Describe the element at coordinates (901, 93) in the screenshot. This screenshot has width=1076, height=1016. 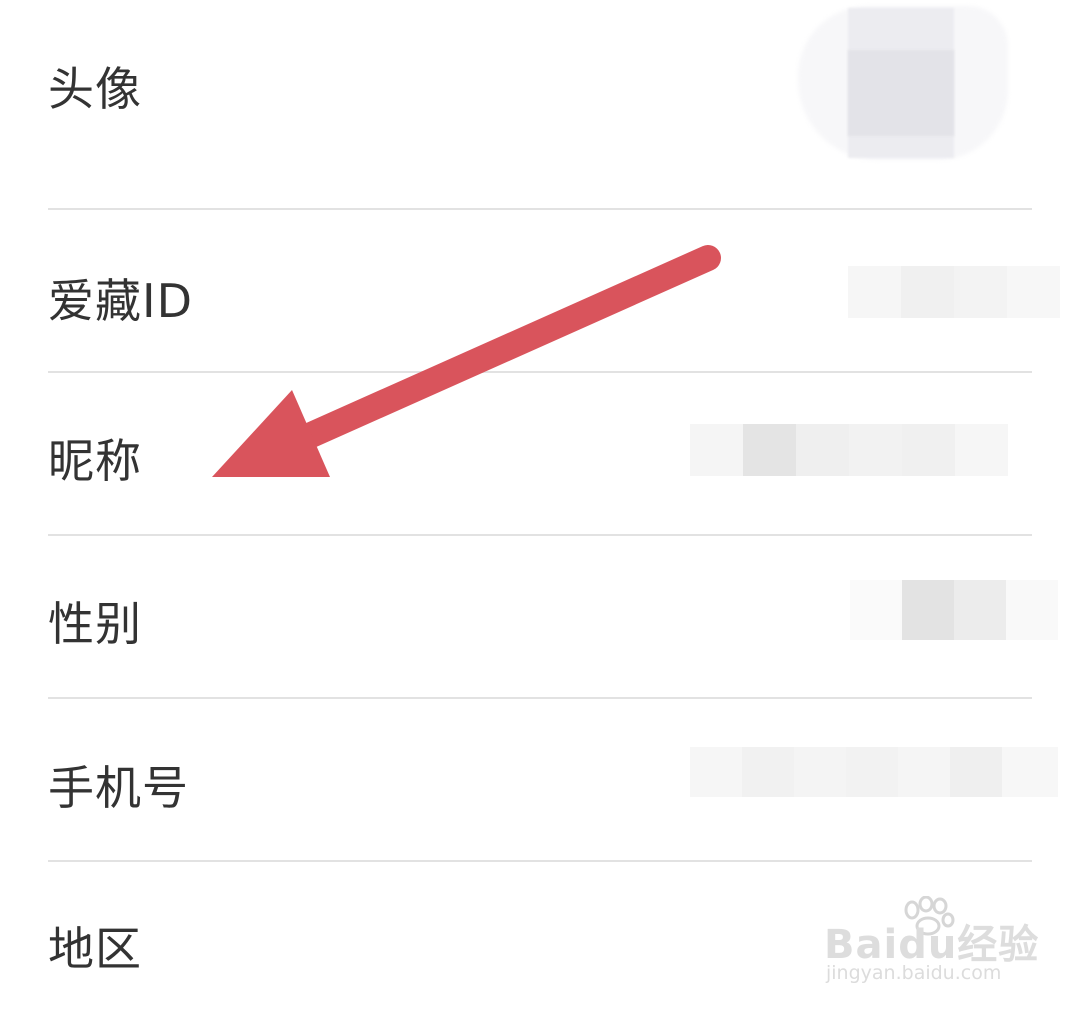
I see `avatar-image-center-dark` at that location.